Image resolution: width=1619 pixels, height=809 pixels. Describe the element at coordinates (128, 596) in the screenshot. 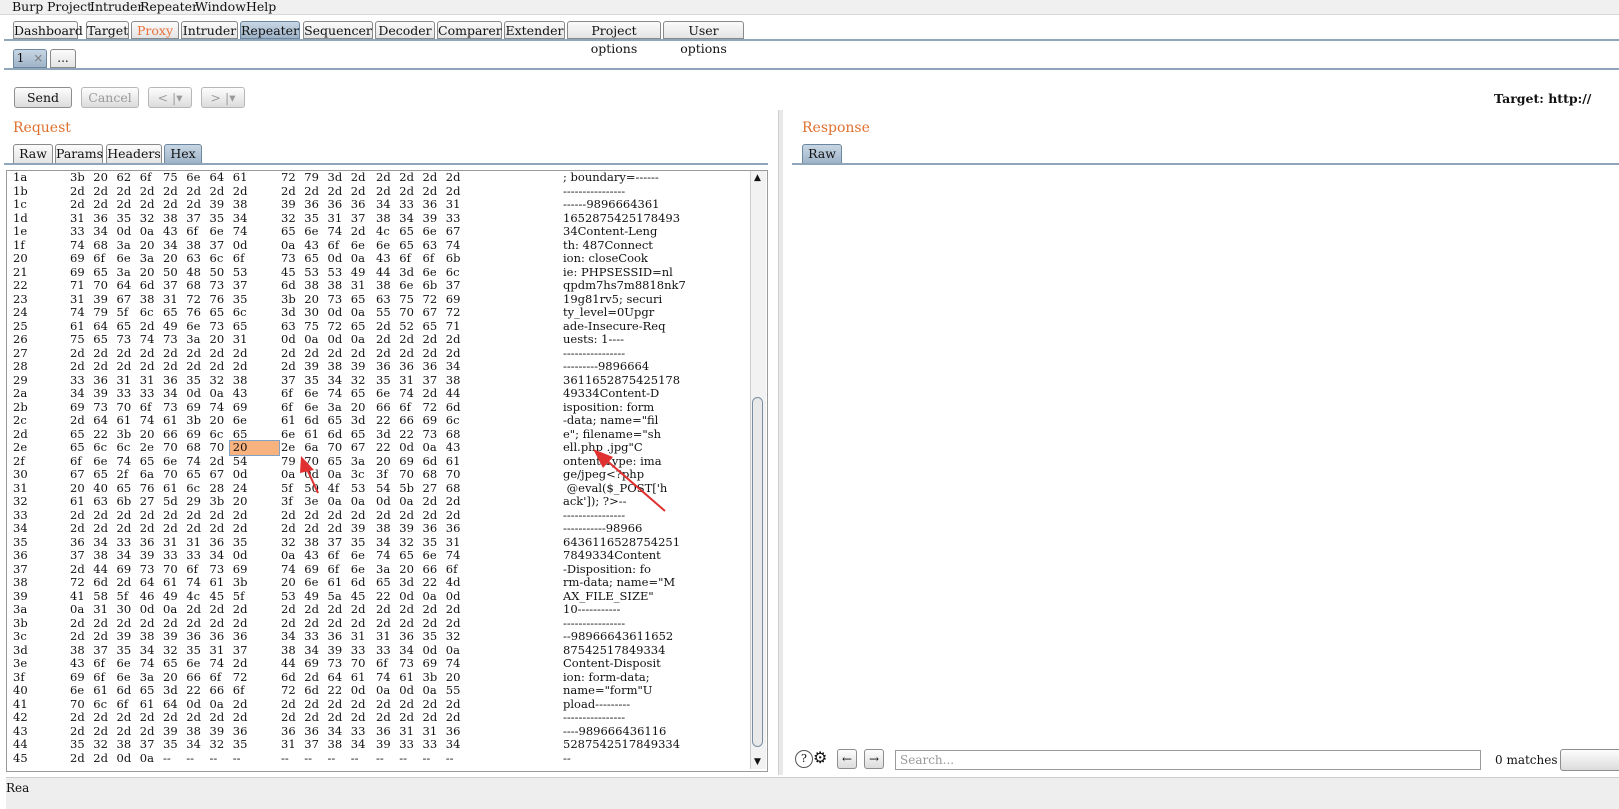

I see `hex-byte: 5f` at that location.